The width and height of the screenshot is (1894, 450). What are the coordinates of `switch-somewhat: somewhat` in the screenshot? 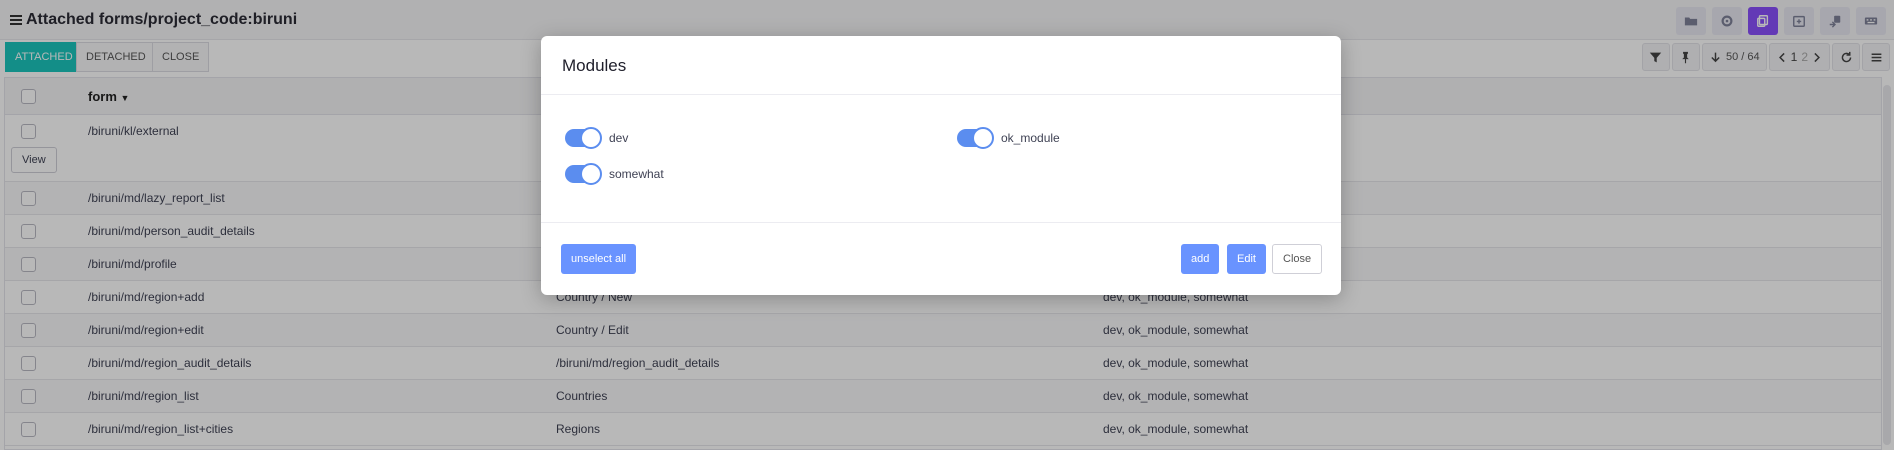 It's located at (614, 174).